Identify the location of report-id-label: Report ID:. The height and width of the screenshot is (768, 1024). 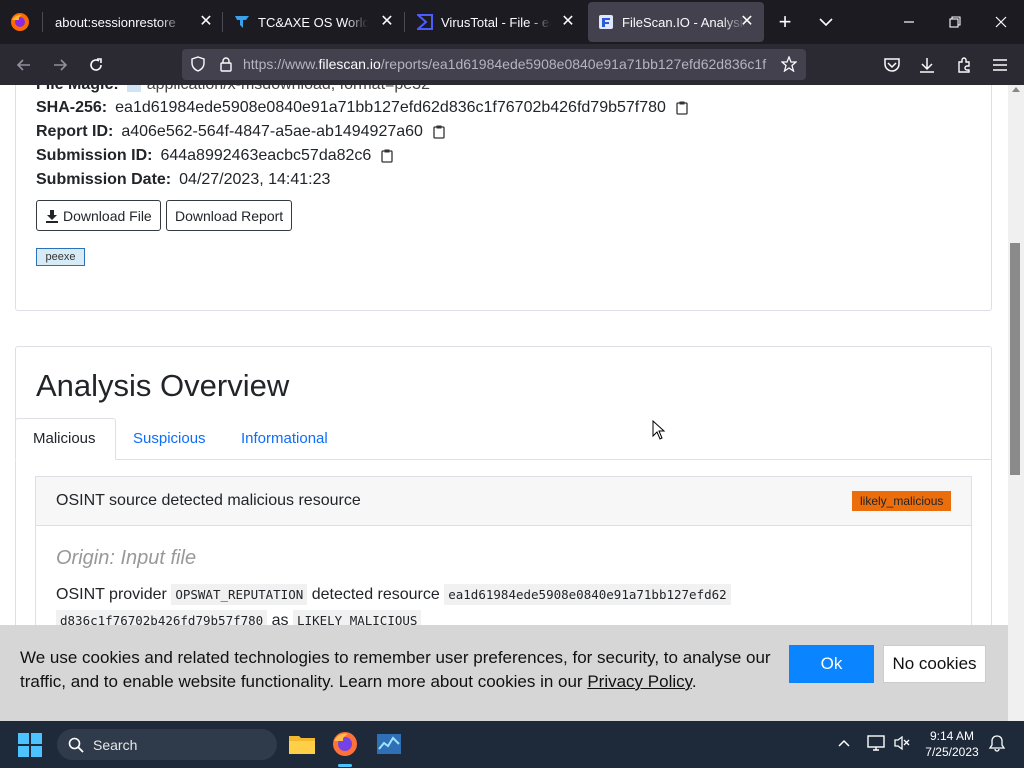
(75, 131).